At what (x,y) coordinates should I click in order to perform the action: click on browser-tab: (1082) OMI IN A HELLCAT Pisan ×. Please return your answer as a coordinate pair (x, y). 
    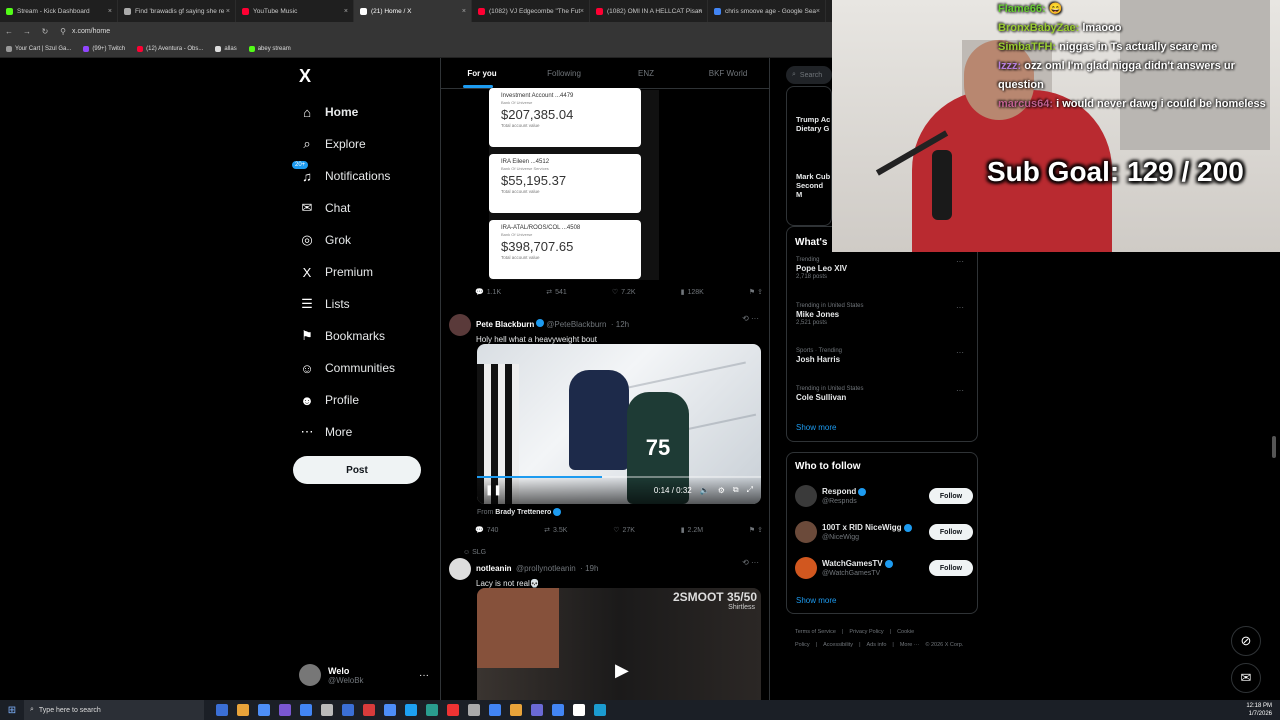
    Looking at the image, I should click on (649, 11).